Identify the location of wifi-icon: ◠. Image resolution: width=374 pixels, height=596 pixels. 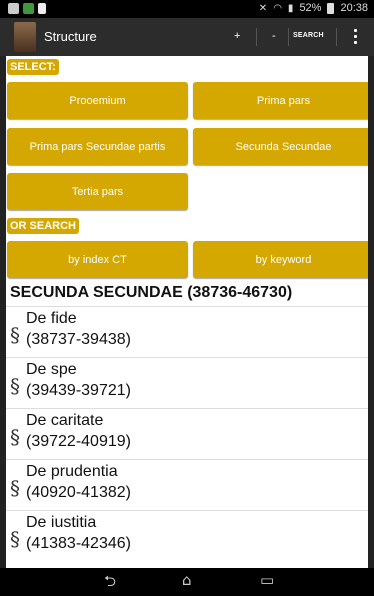
(277, 8).